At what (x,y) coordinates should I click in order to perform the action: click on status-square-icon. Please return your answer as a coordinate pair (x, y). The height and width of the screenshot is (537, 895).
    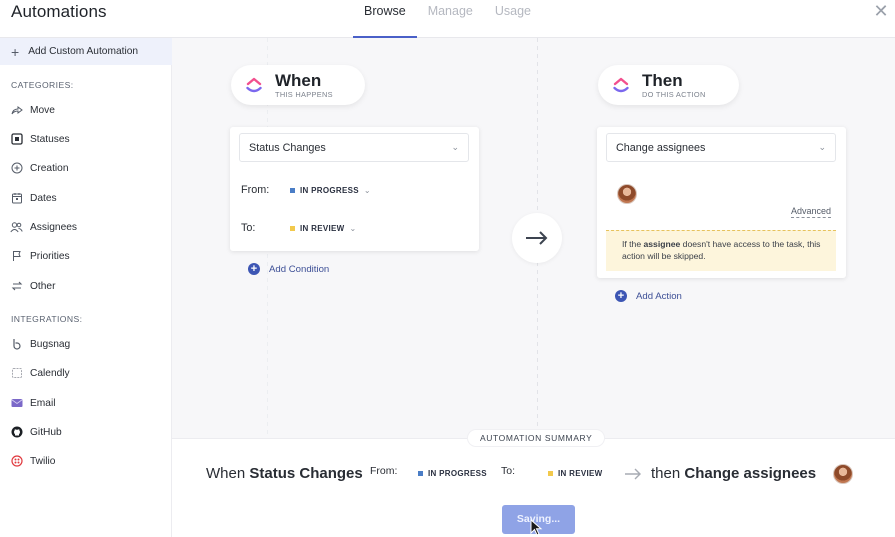
    Looking at the image, I should click on (16, 139).